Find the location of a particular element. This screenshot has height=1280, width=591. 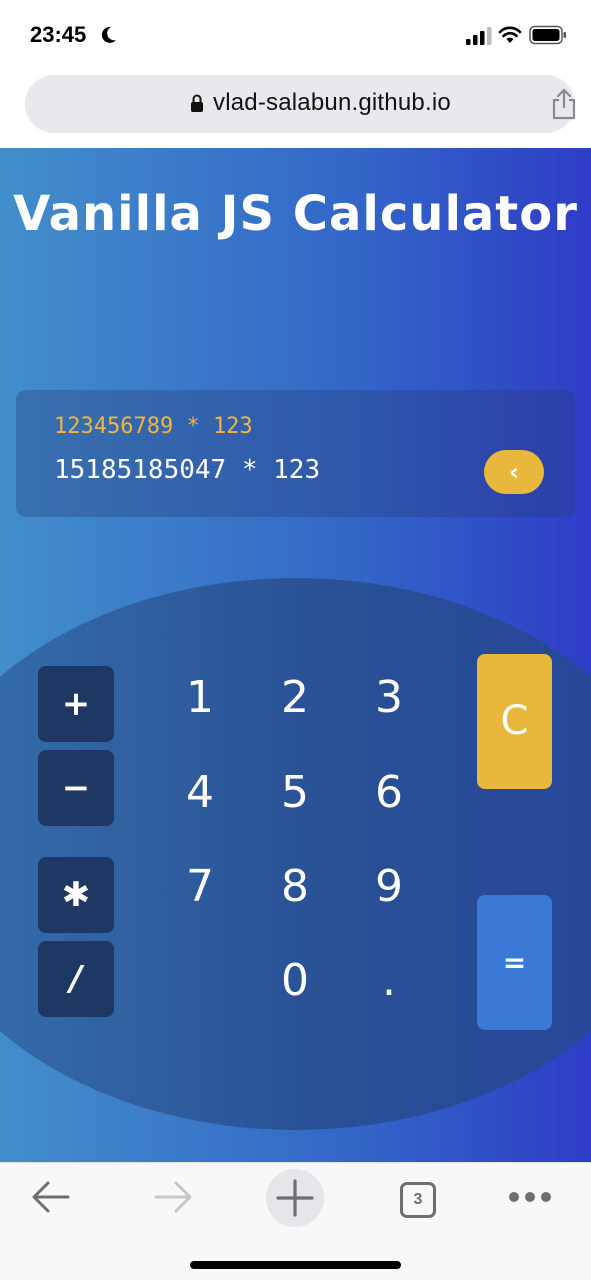

lock-icon is located at coordinates (197, 103).